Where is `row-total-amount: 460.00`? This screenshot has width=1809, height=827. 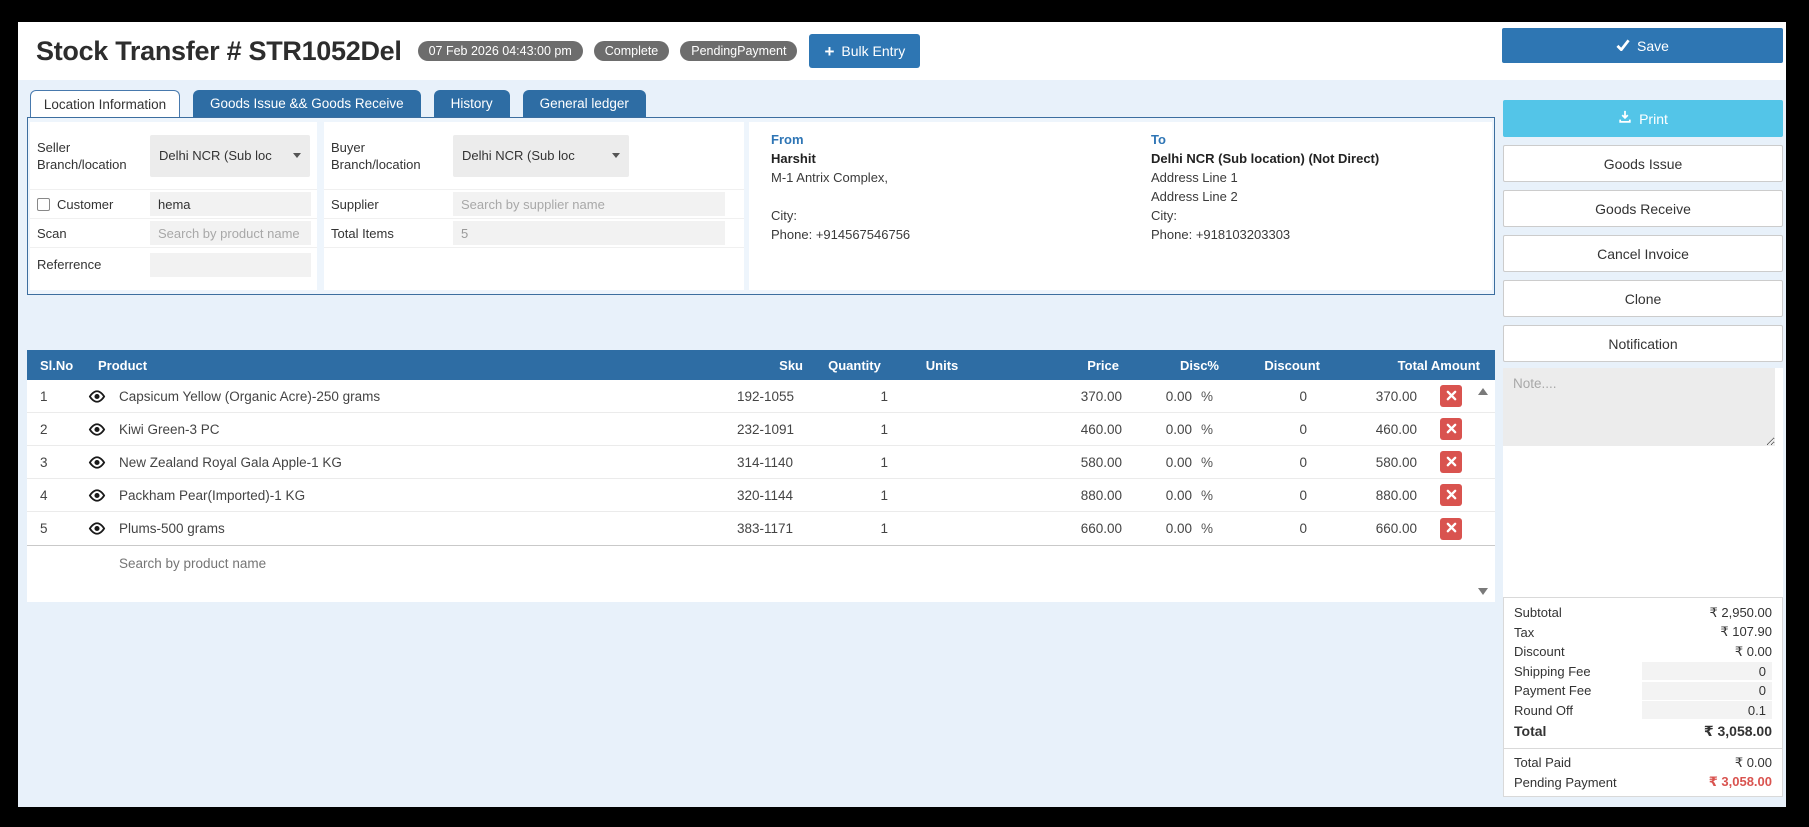
row-total-amount: 460.00 is located at coordinates (1396, 429).